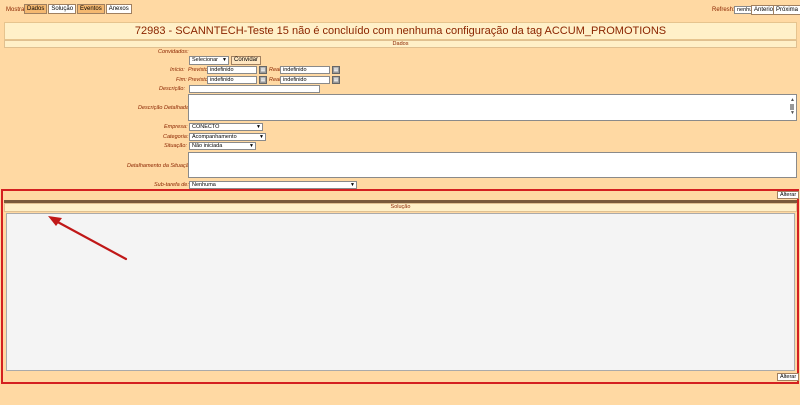 This screenshot has width=800, height=405. Describe the element at coordinates (305, 70) in the screenshot. I see `inicio-real-input: indefinido` at that location.